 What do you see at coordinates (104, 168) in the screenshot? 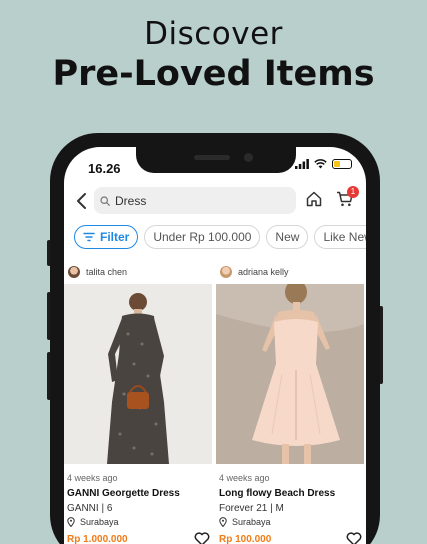
I see `status-time: 16.26` at bounding box center [104, 168].